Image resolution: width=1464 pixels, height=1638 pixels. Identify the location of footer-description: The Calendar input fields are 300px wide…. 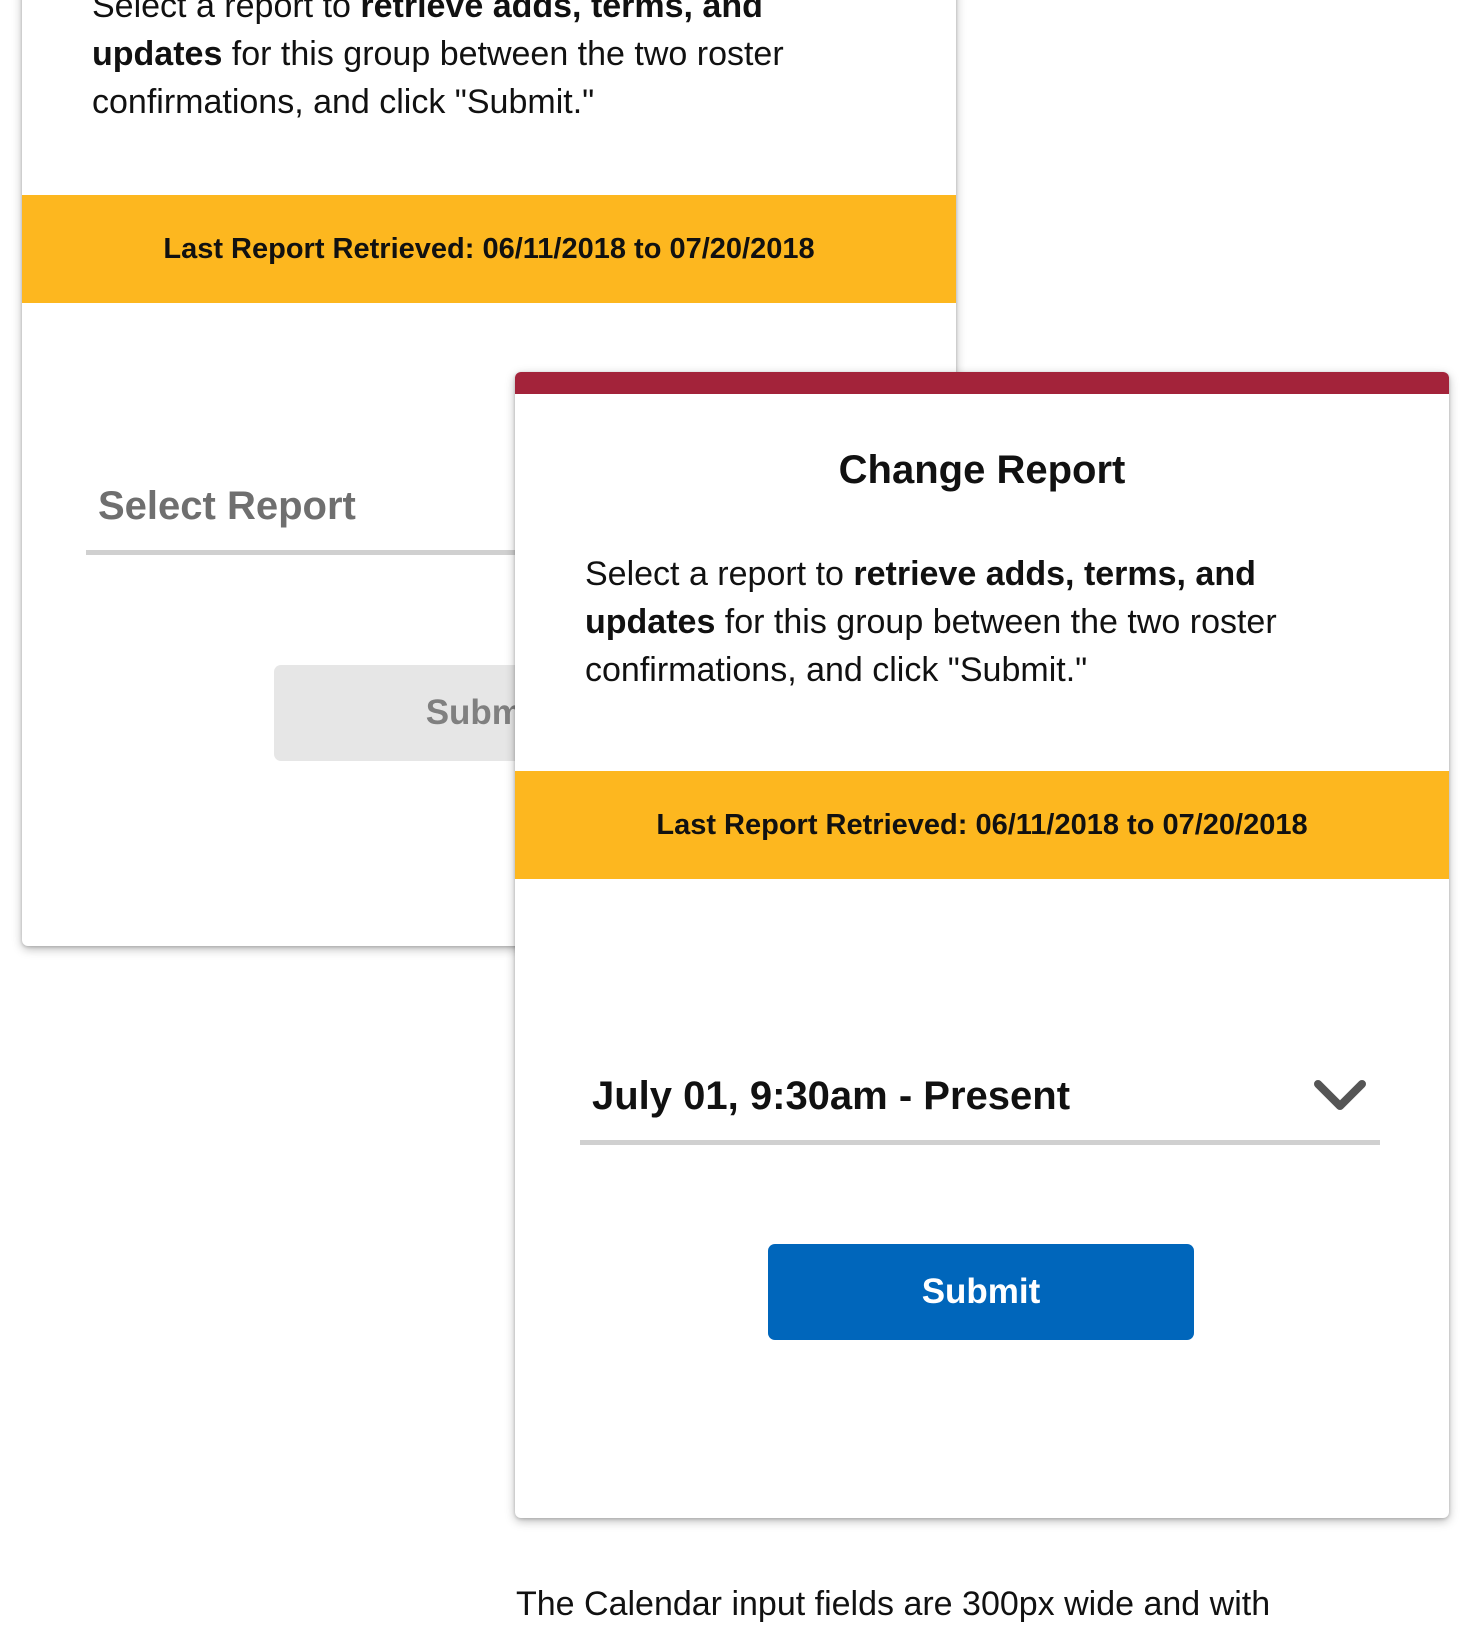
(893, 1604).